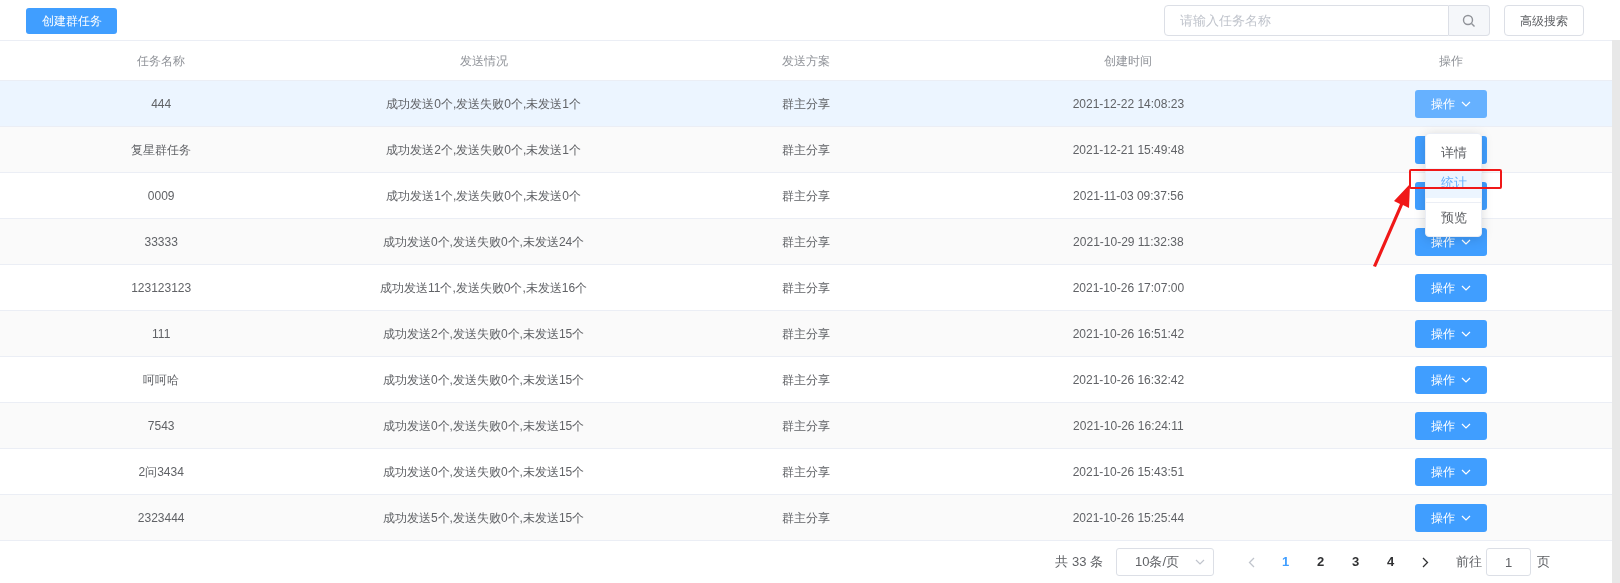  I want to click on table-cell: 成功发送11个,发送失败0个,未发送16个, so click(484, 287).